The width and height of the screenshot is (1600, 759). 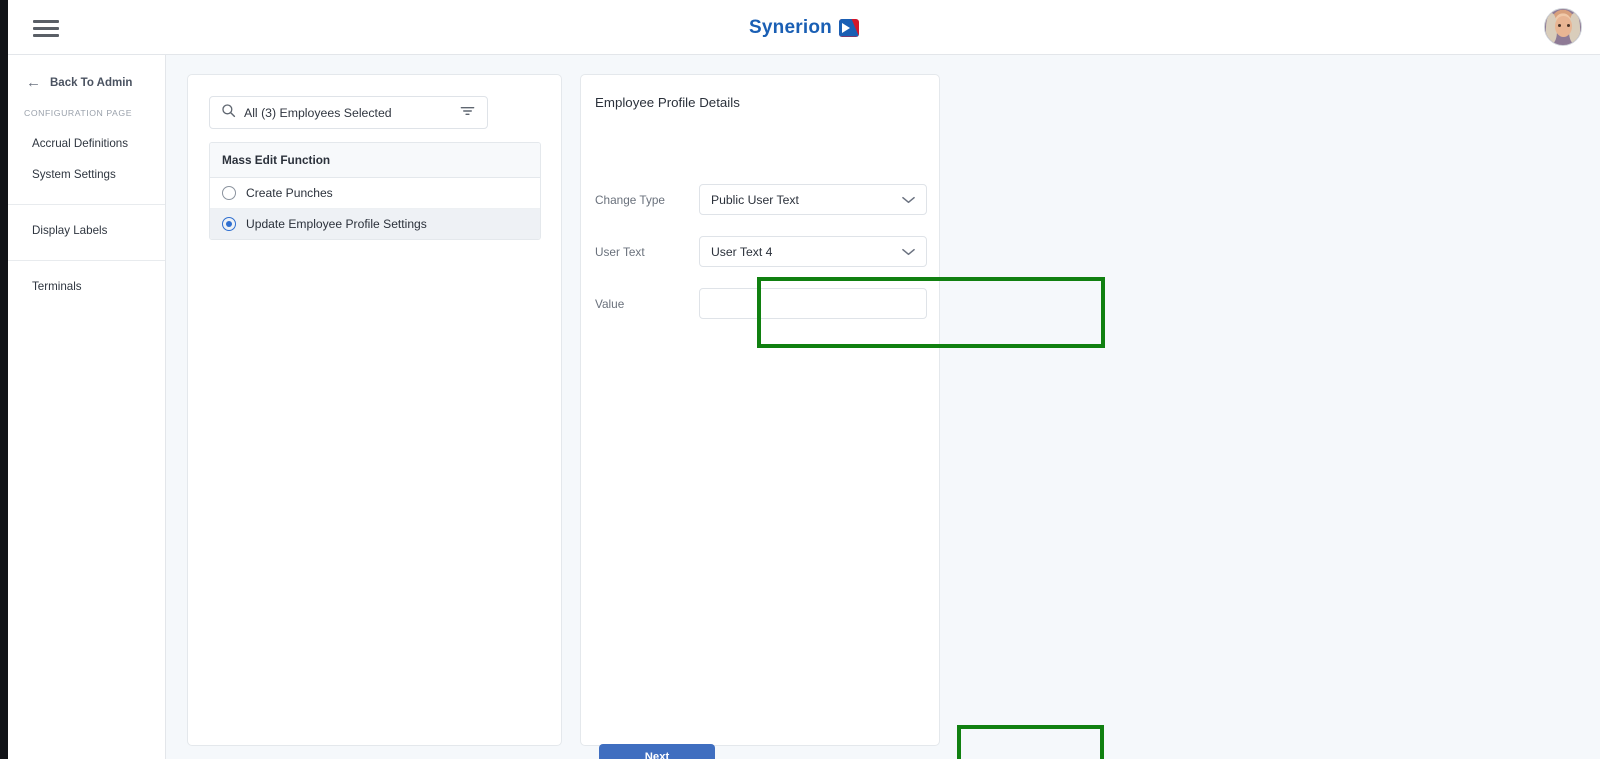 What do you see at coordinates (1030, 742) in the screenshot?
I see `annotation-box-next-button` at bounding box center [1030, 742].